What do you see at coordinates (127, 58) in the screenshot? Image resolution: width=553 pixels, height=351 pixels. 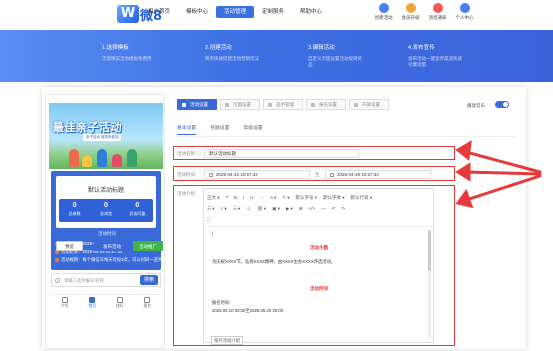 I see `step-desc: 丰富精美活动模板免费用` at bounding box center [127, 58].